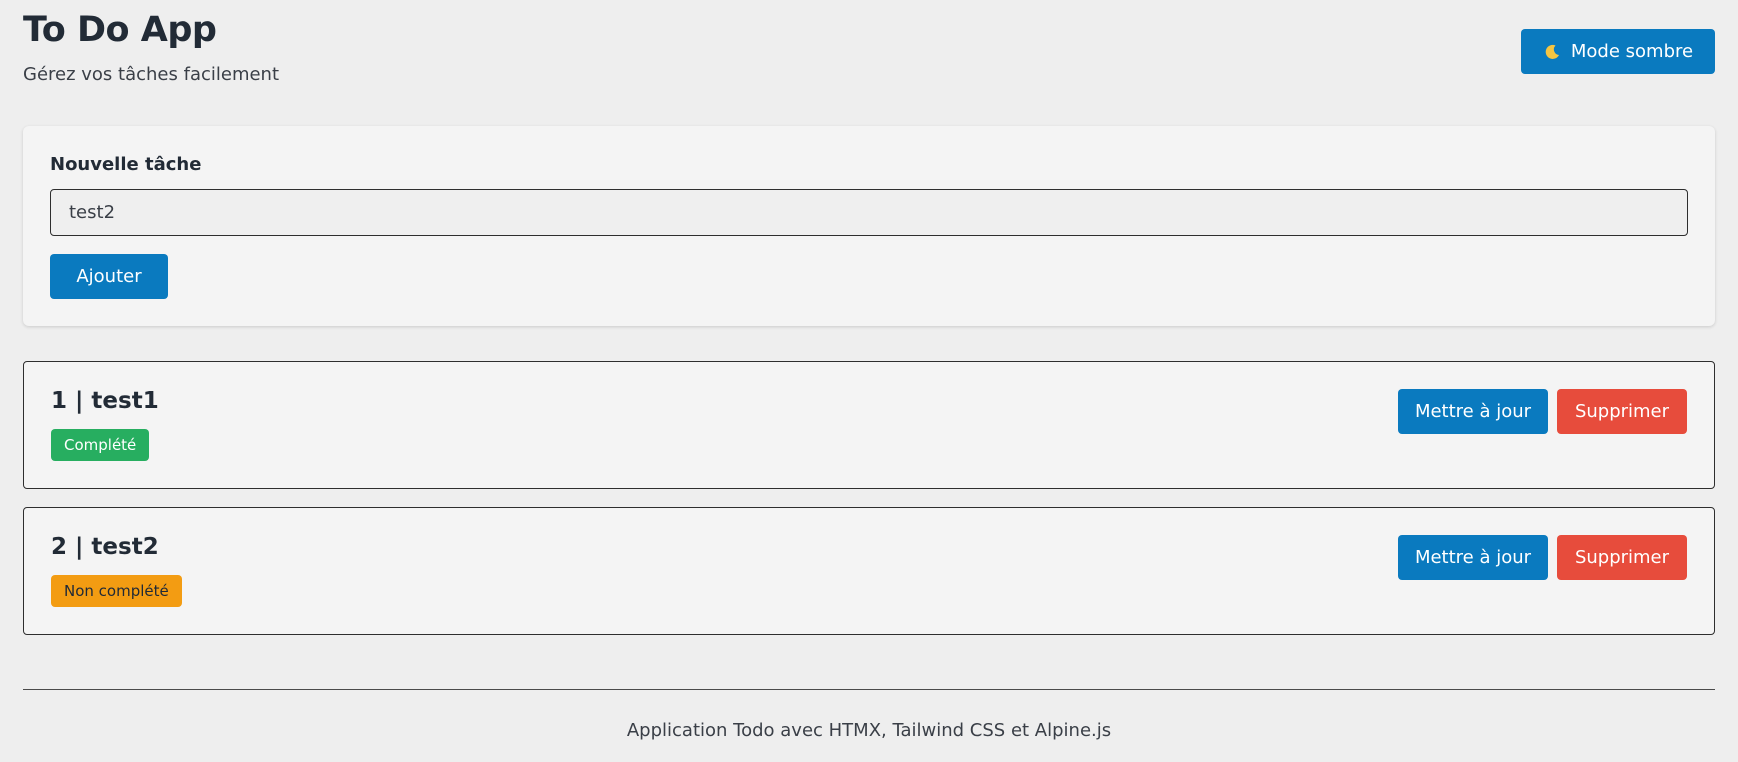 Image resolution: width=1738 pixels, height=762 pixels. Describe the element at coordinates (120, 30) in the screenshot. I see `page-title: To Do App` at that location.